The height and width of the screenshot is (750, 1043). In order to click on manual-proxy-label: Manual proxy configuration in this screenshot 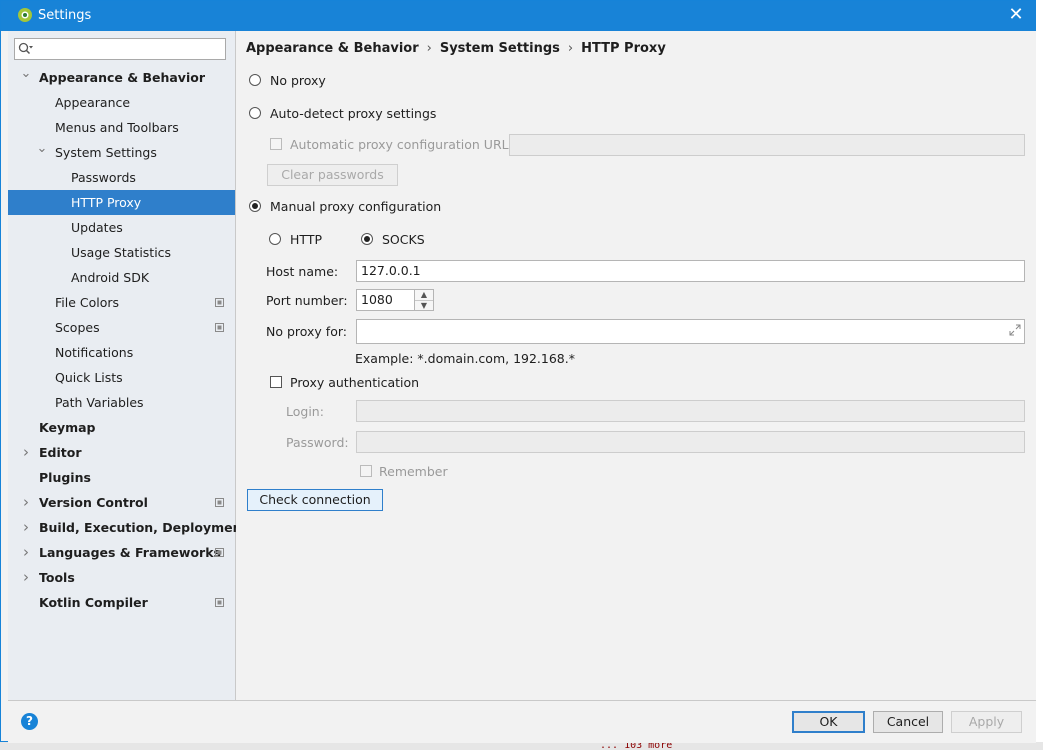, I will do `click(355, 206)`.